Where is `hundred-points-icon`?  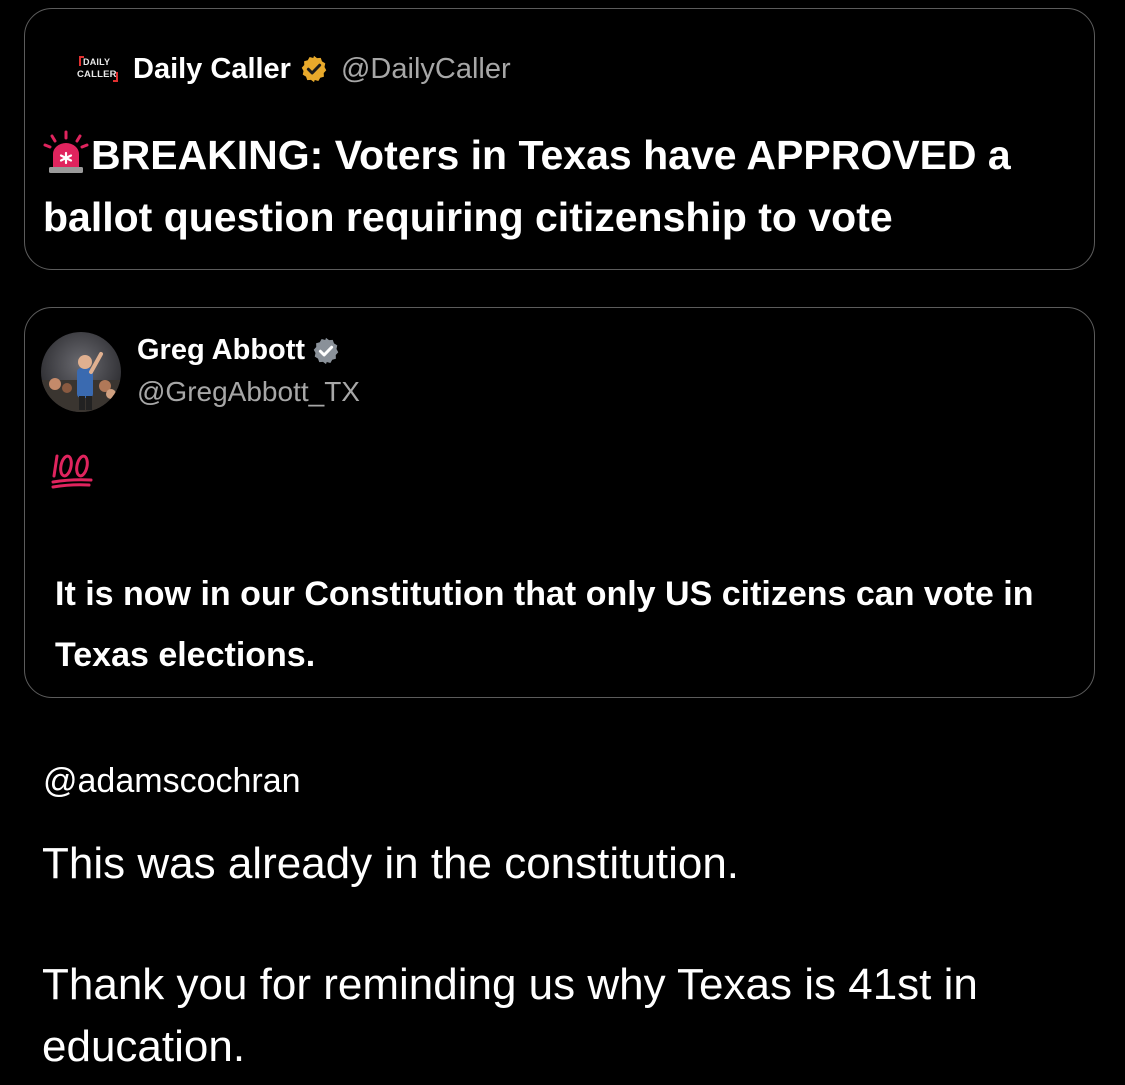
hundred-points-icon is located at coordinates (72, 471).